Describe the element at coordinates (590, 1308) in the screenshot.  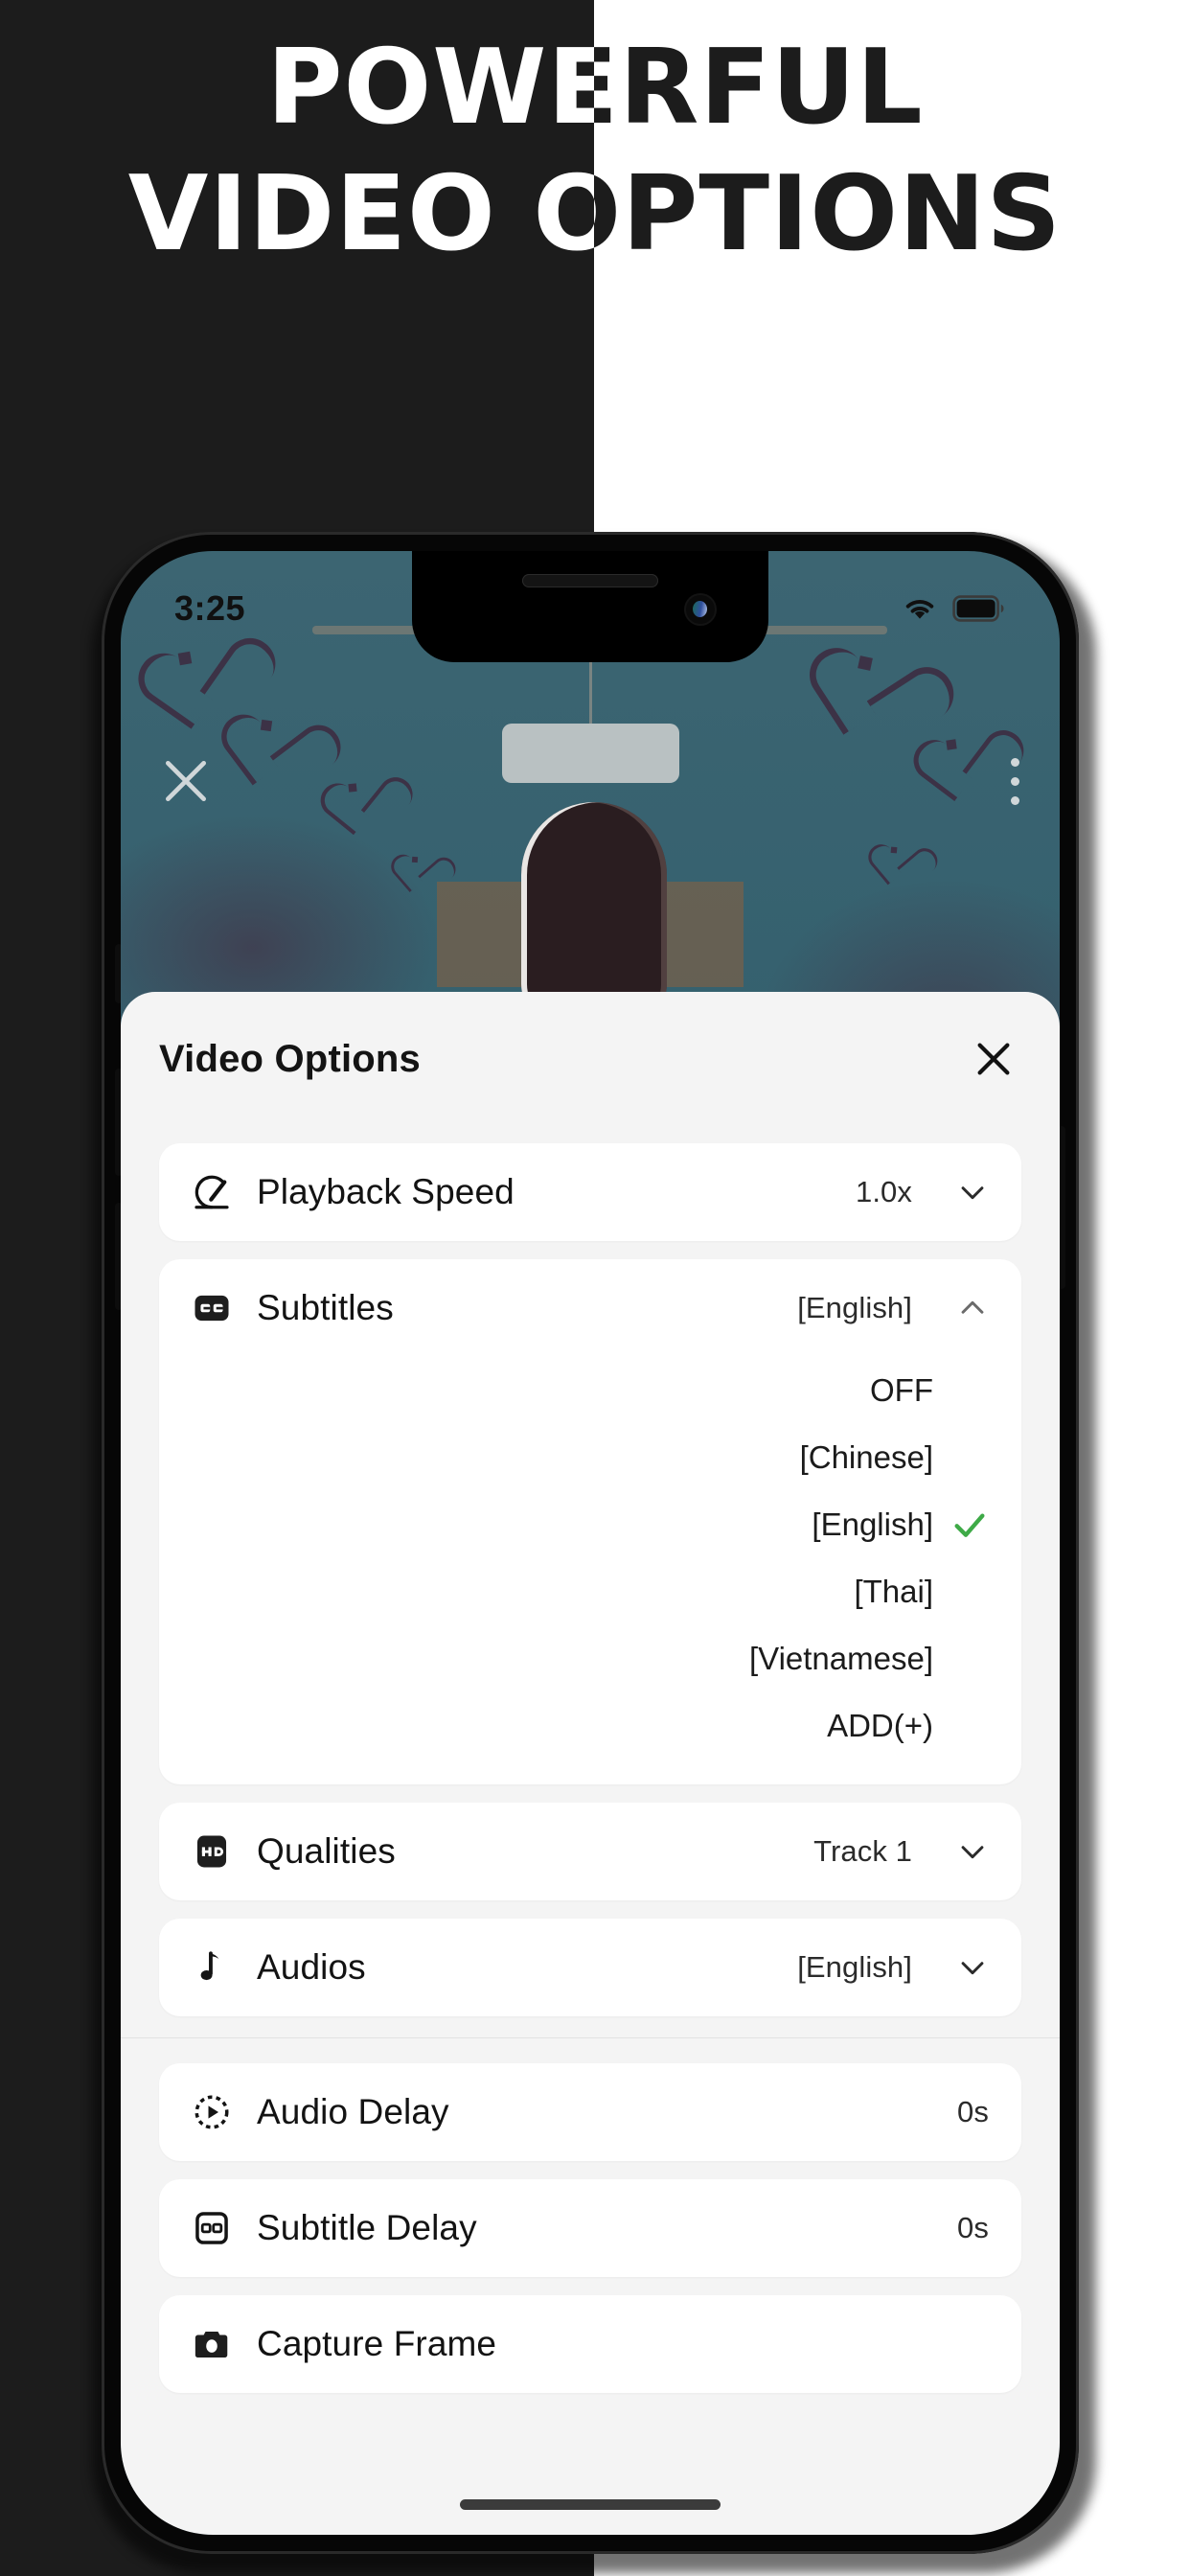
I see `row-subtitles: Subtitles [English]` at that location.